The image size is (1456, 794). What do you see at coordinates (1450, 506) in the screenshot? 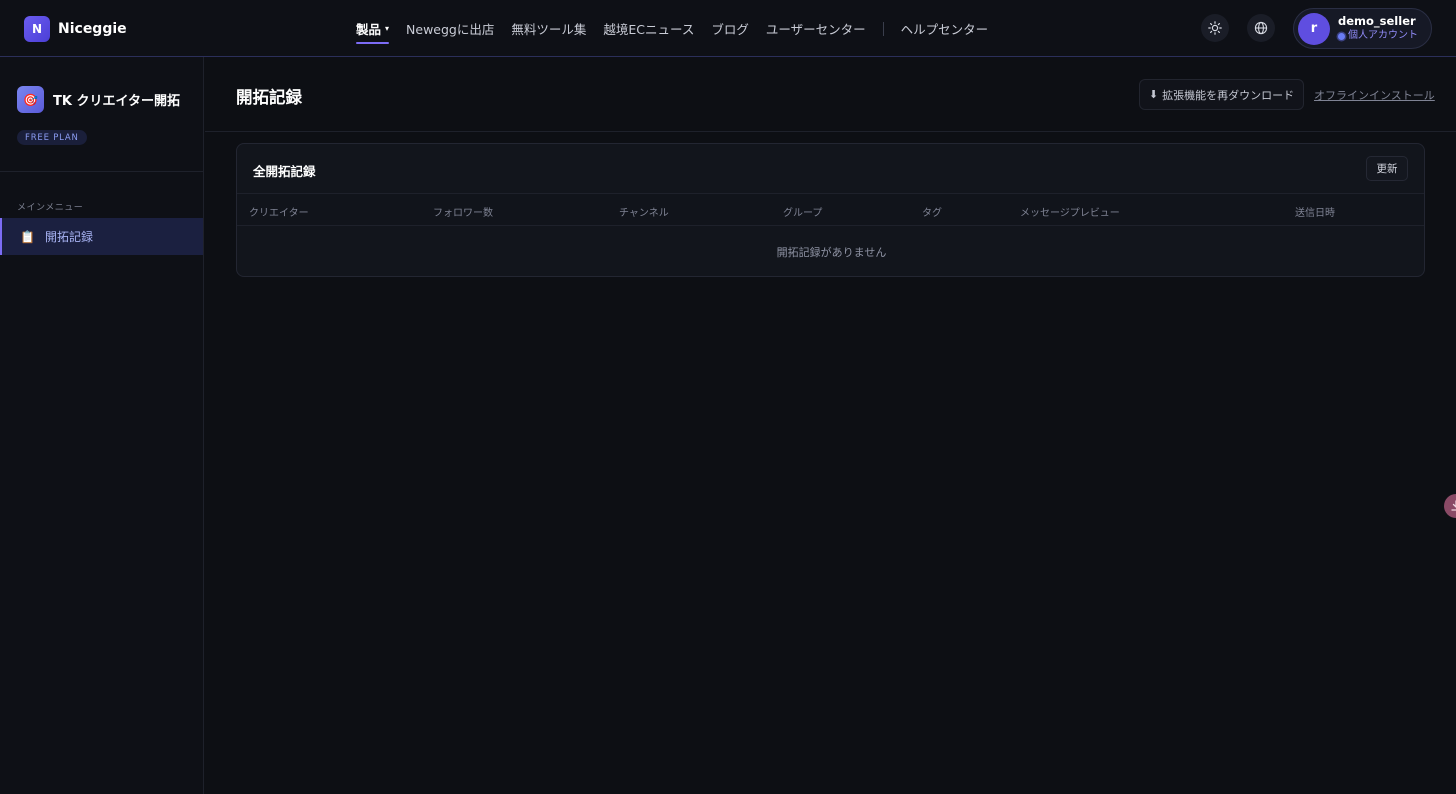
I see `floating-helper-button` at bounding box center [1450, 506].